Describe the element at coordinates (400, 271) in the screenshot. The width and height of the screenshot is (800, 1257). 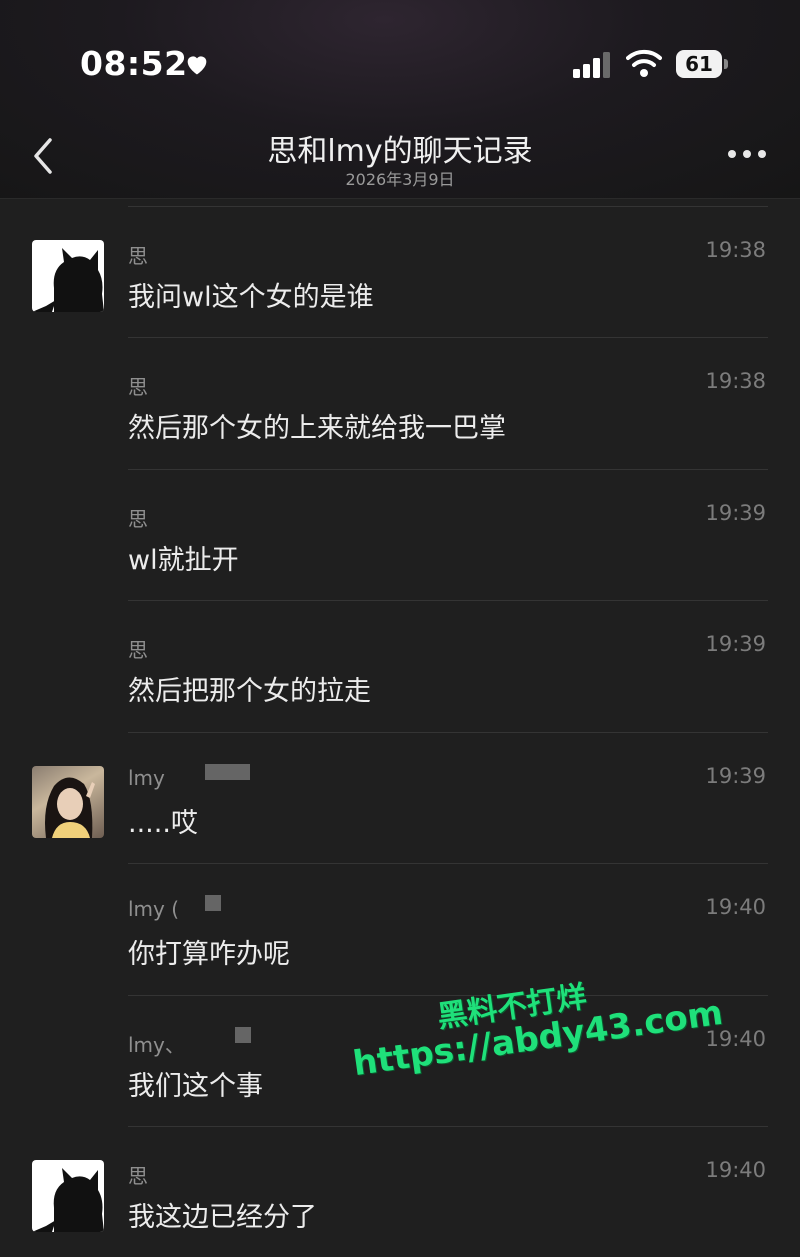
I see `message-row: 思 19:38 我问wl这个女的是谁` at that location.